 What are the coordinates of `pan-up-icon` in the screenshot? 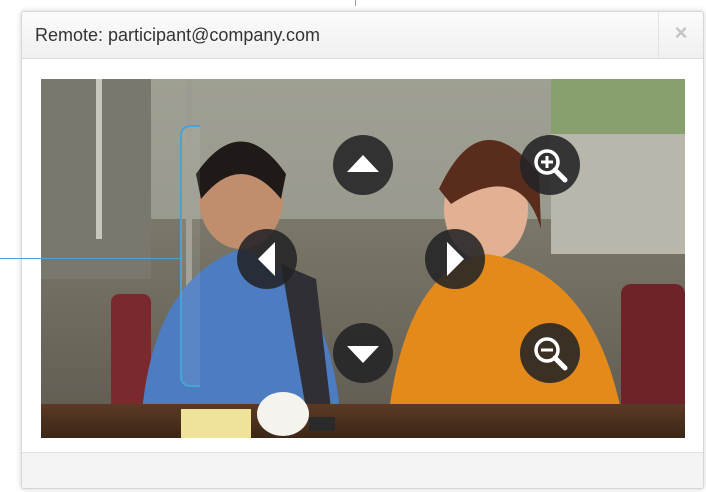 It's located at (363, 163).